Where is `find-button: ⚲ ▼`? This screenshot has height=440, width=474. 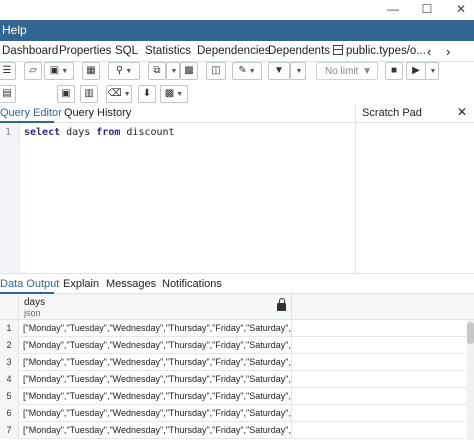 find-button: ⚲ ▼ is located at coordinates (124, 71).